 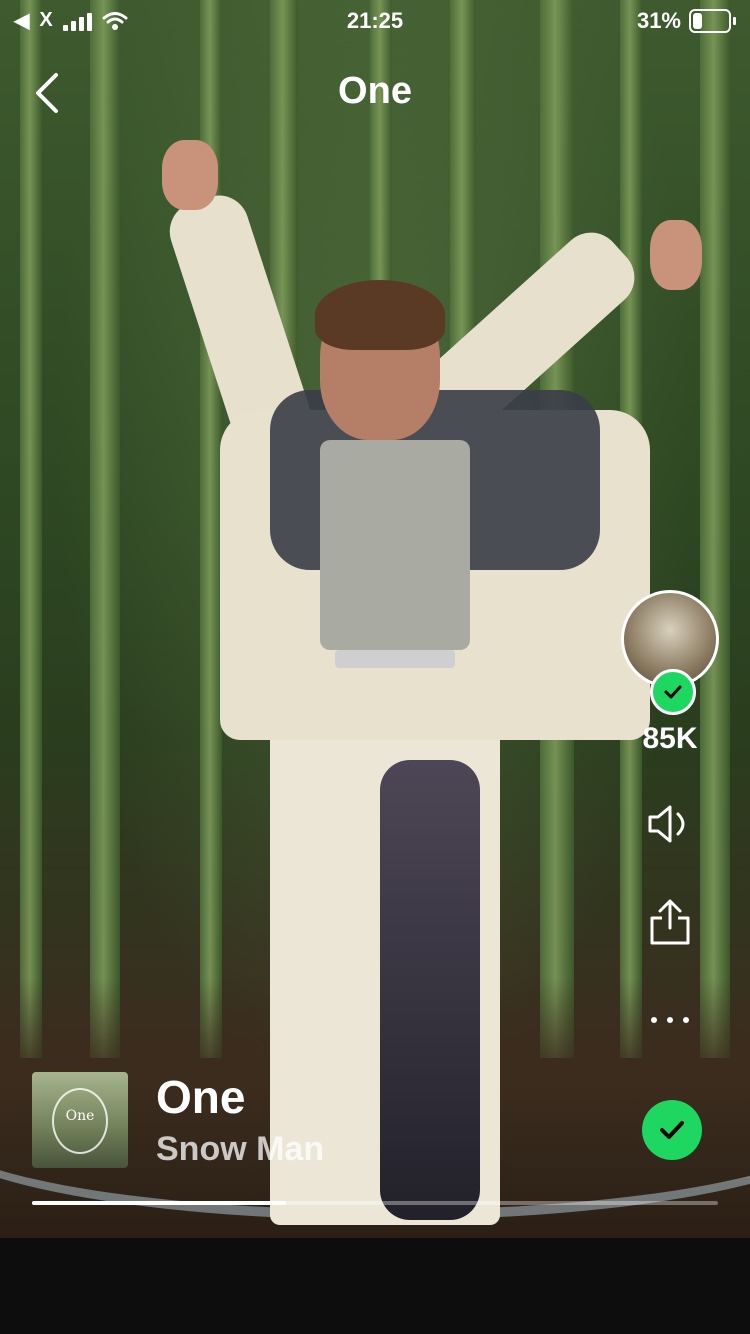 What do you see at coordinates (395, 545) in the screenshot?
I see `shirt` at bounding box center [395, 545].